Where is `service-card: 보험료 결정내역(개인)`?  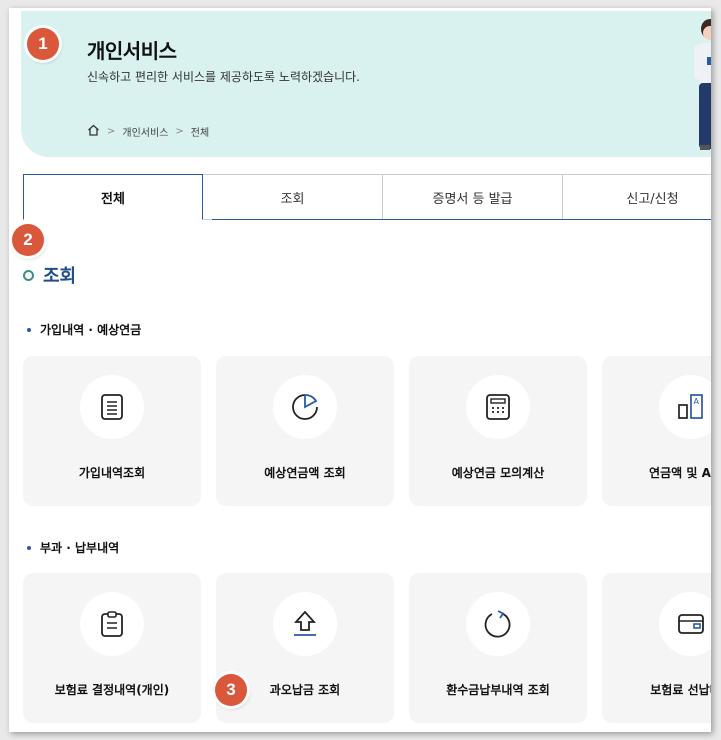
service-card: 보험료 결정내역(개인) is located at coordinates (112, 648).